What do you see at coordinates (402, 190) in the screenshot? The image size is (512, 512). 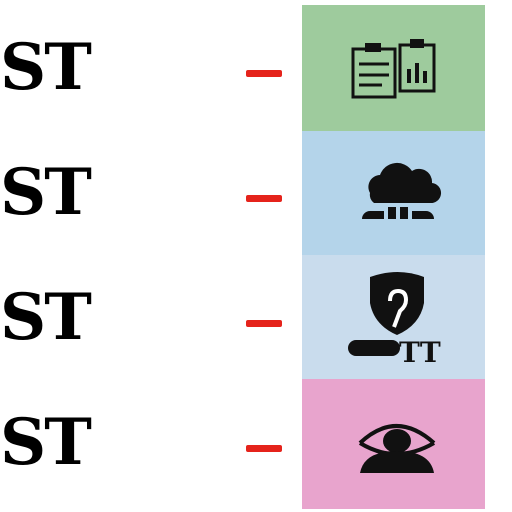 I see `cloud-icon` at bounding box center [402, 190].